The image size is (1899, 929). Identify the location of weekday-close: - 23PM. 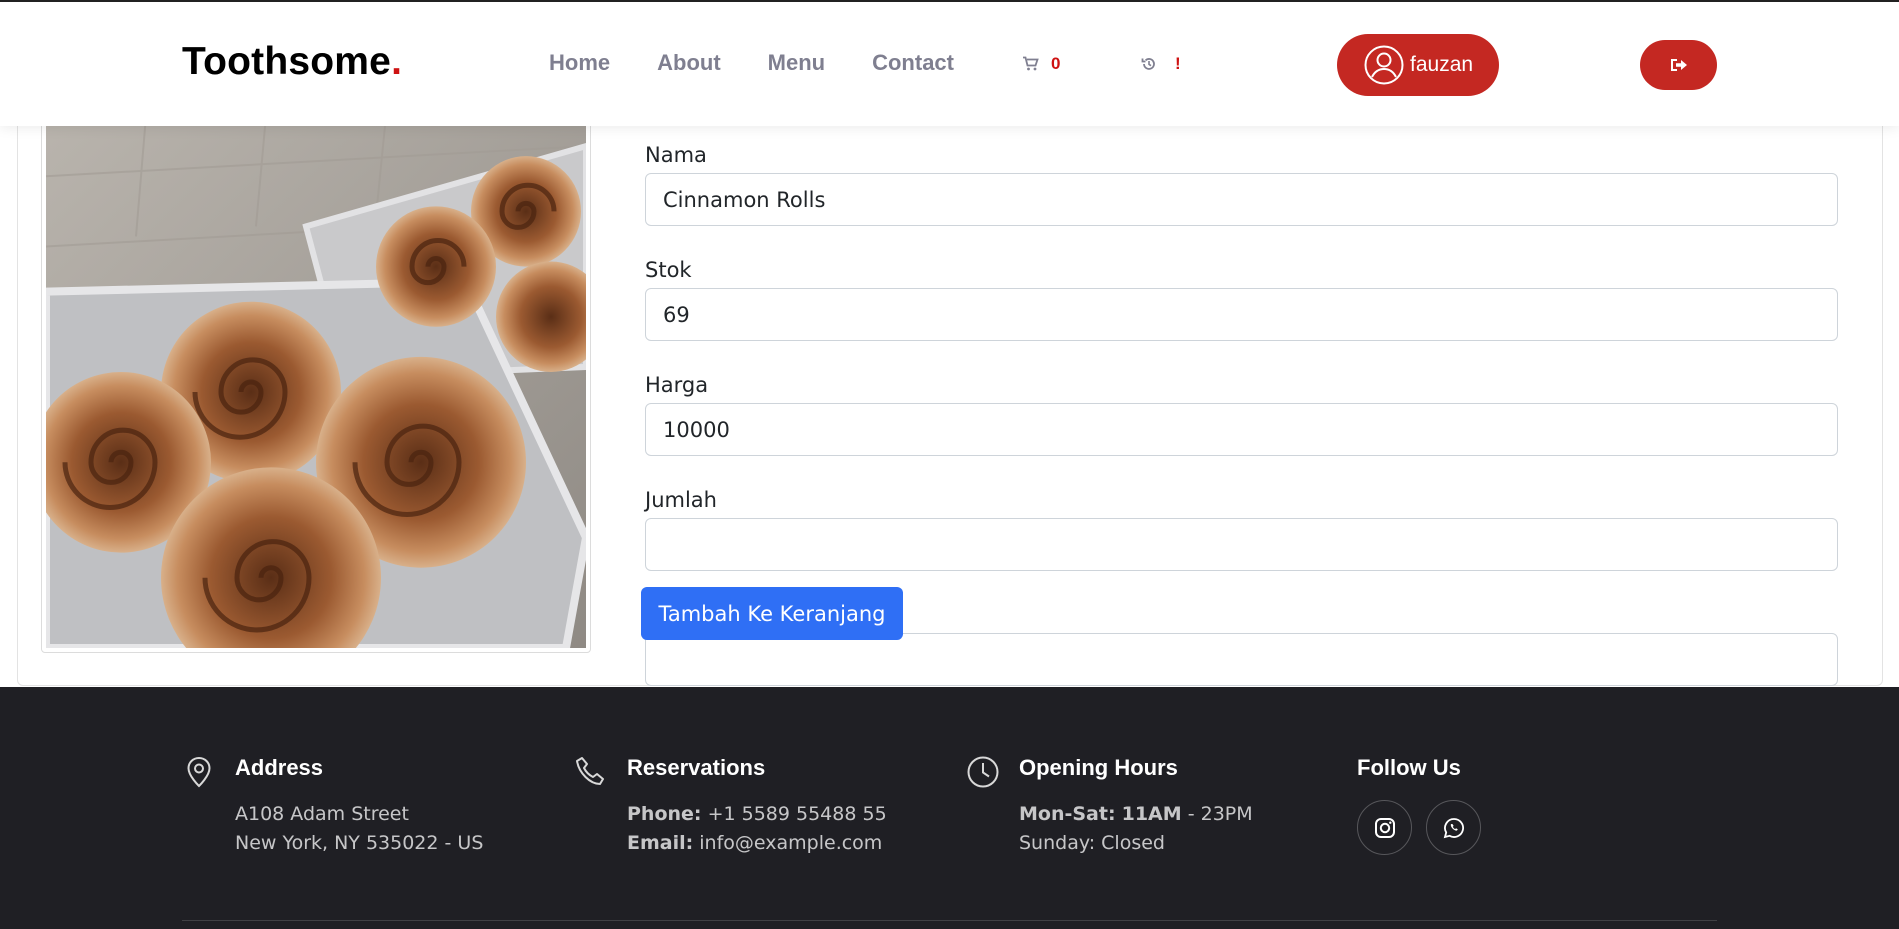
(1220, 814).